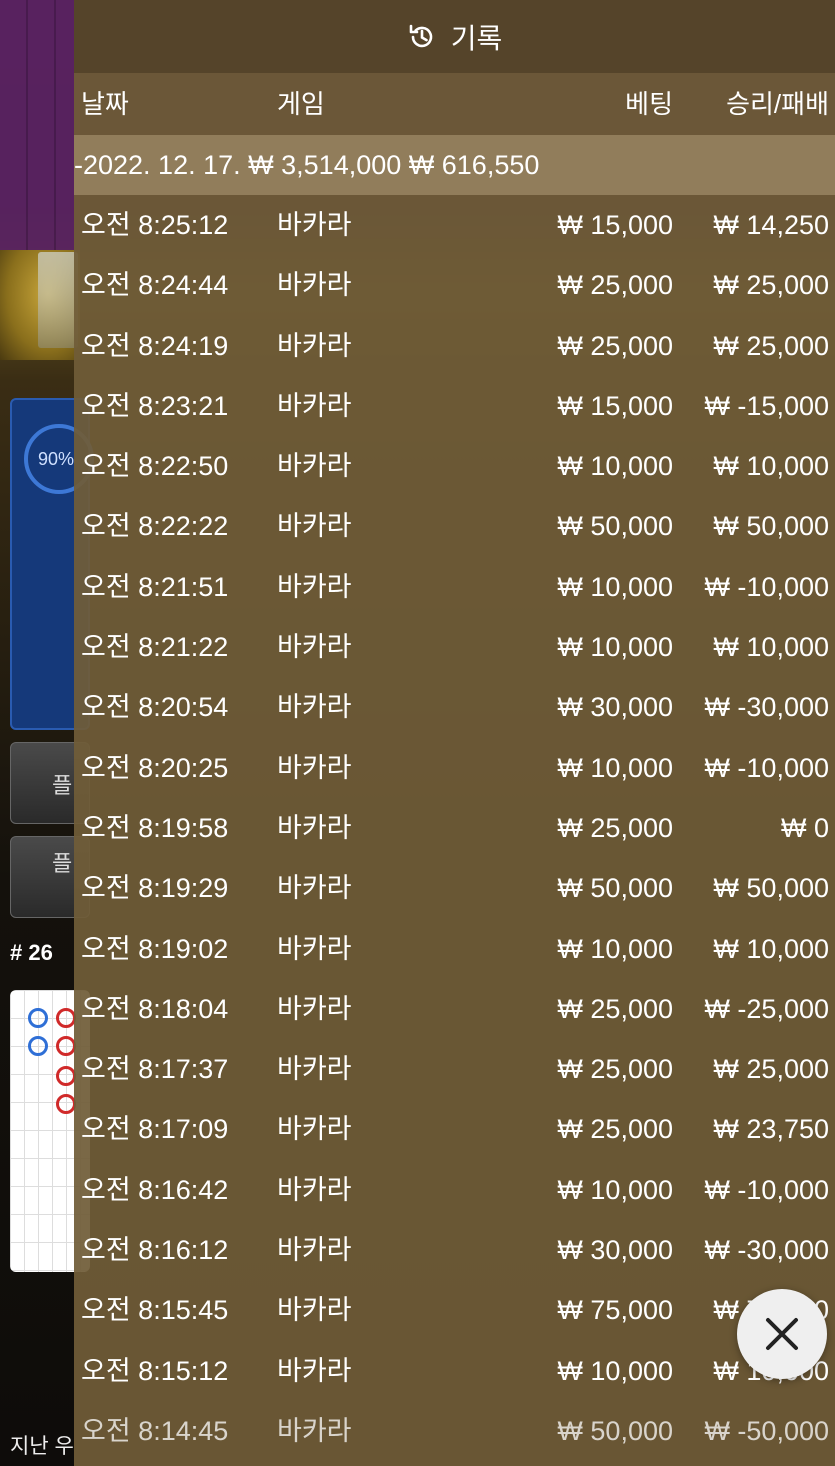 The height and width of the screenshot is (1466, 835). Describe the element at coordinates (155, 1069) in the screenshot. I see `row-time: 오전 8:17:37` at that location.